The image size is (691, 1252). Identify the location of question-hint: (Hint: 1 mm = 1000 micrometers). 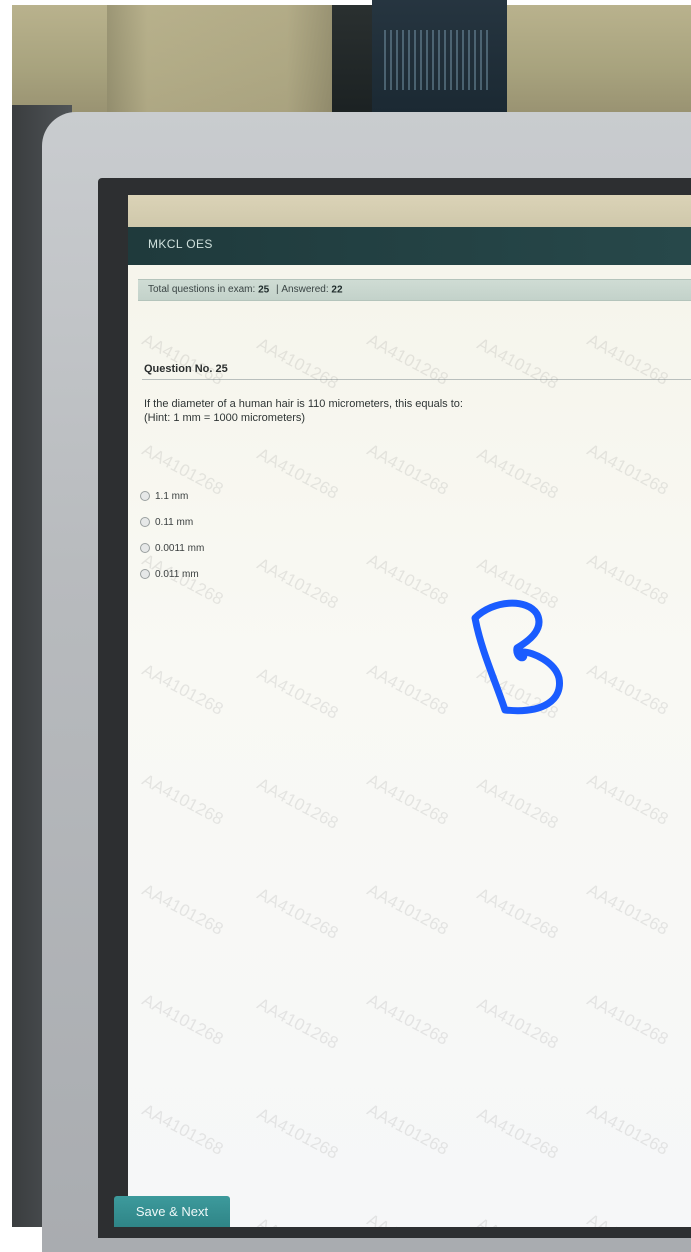
(225, 418).